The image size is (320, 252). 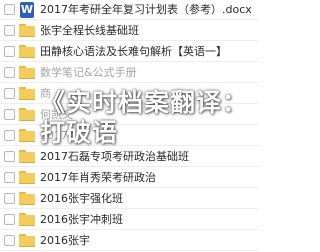 What do you see at coordinates (129, 220) in the screenshot?
I see `folder-row: 2016张宇冲刺班` at bounding box center [129, 220].